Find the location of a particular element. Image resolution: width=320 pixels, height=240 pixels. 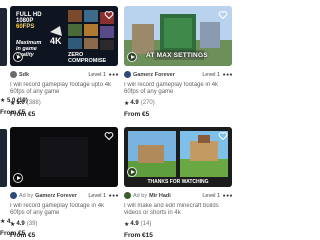

gig-rating: ★ 4.9 (270) is located at coordinates (178, 103).